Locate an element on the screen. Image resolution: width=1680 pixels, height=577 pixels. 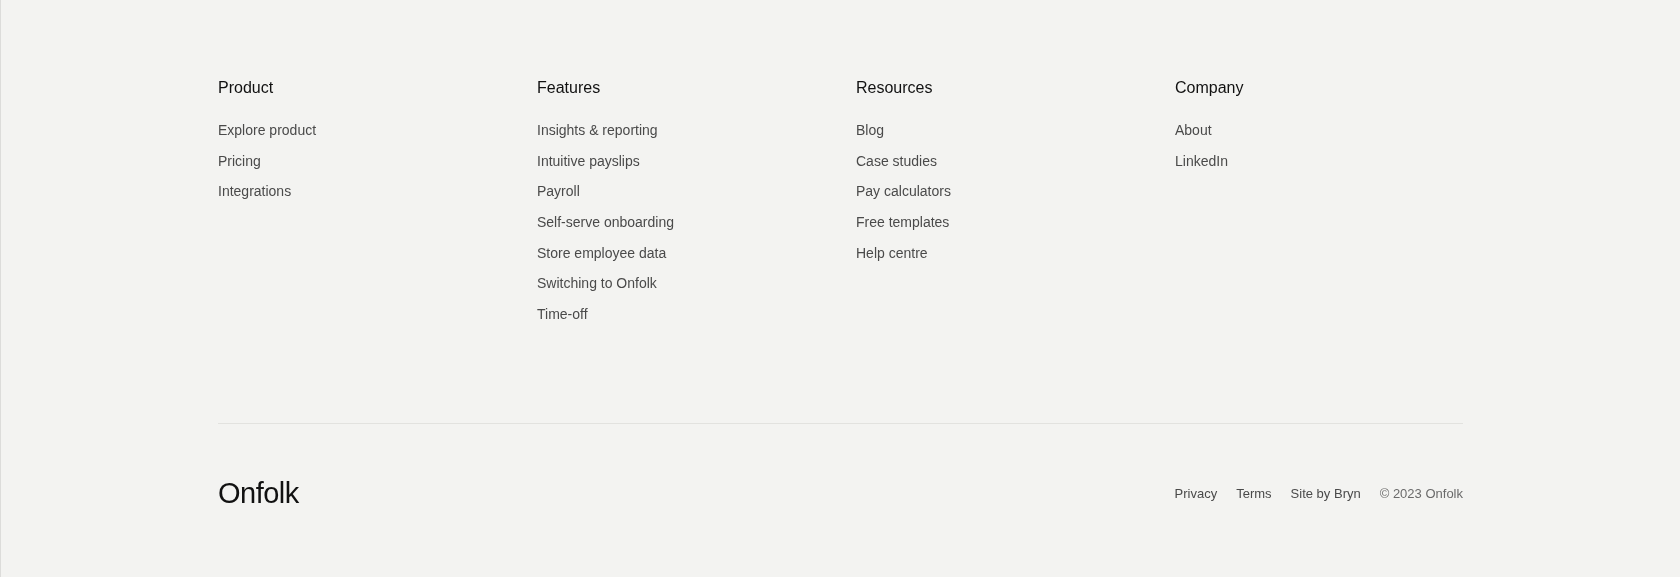
footer-link: Time-off is located at coordinates (562, 314).